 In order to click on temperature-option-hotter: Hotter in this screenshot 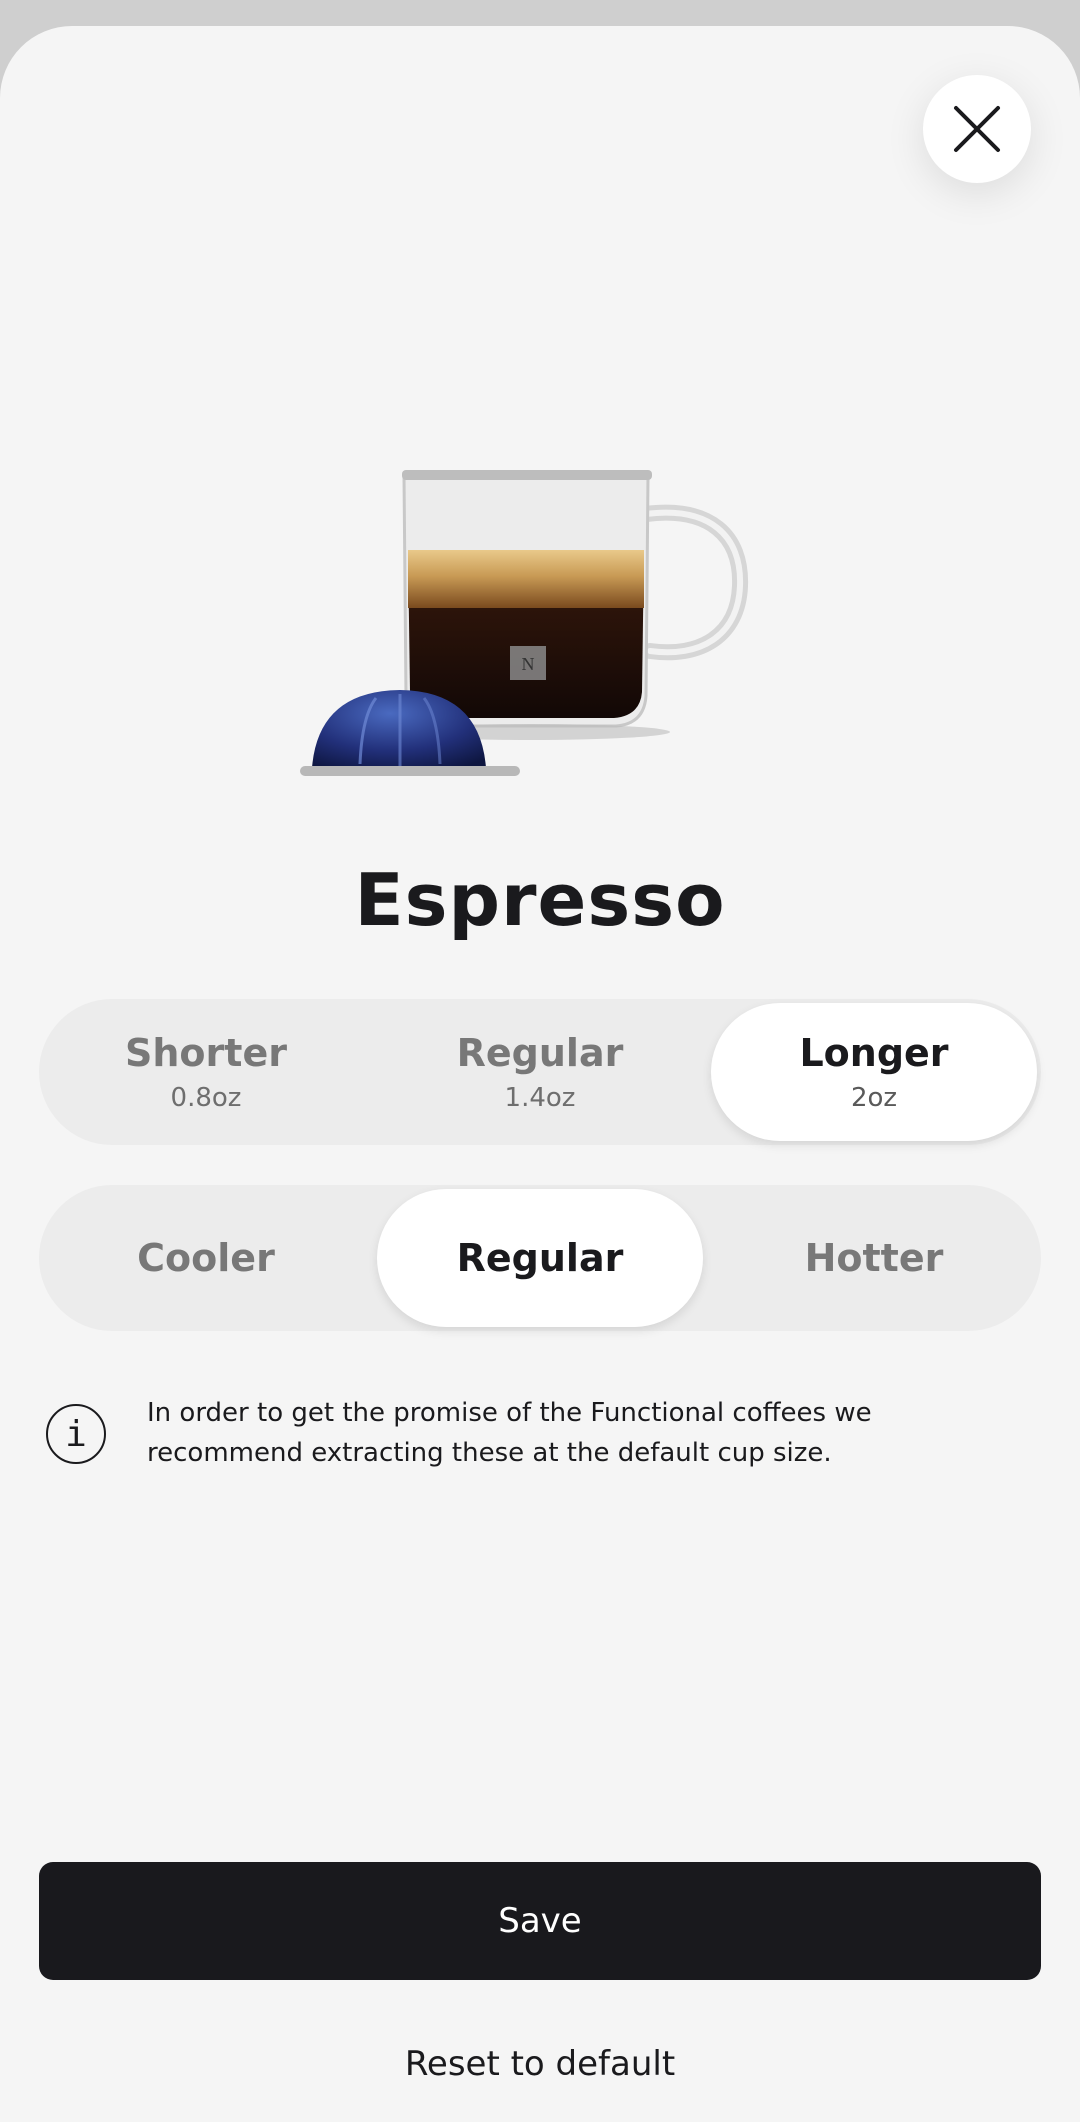, I will do `click(874, 1258)`.